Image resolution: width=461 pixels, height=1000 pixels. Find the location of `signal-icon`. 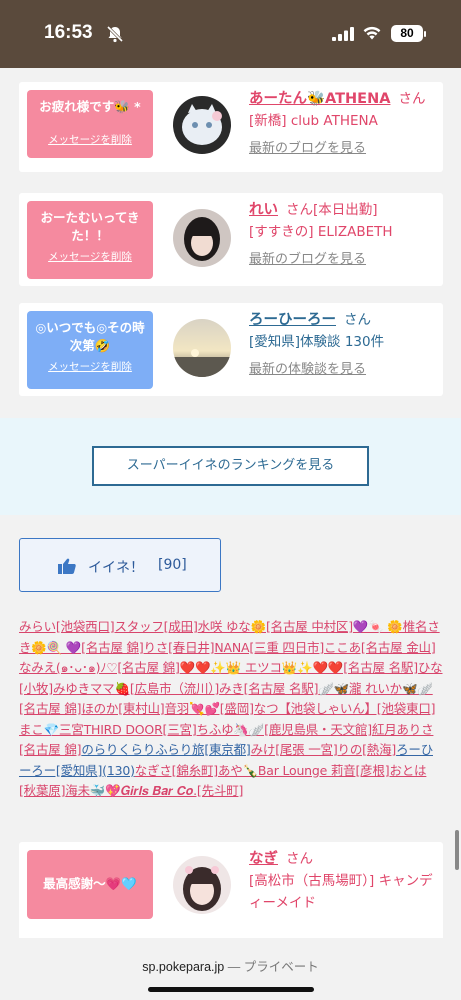

signal-icon is located at coordinates (343, 34).